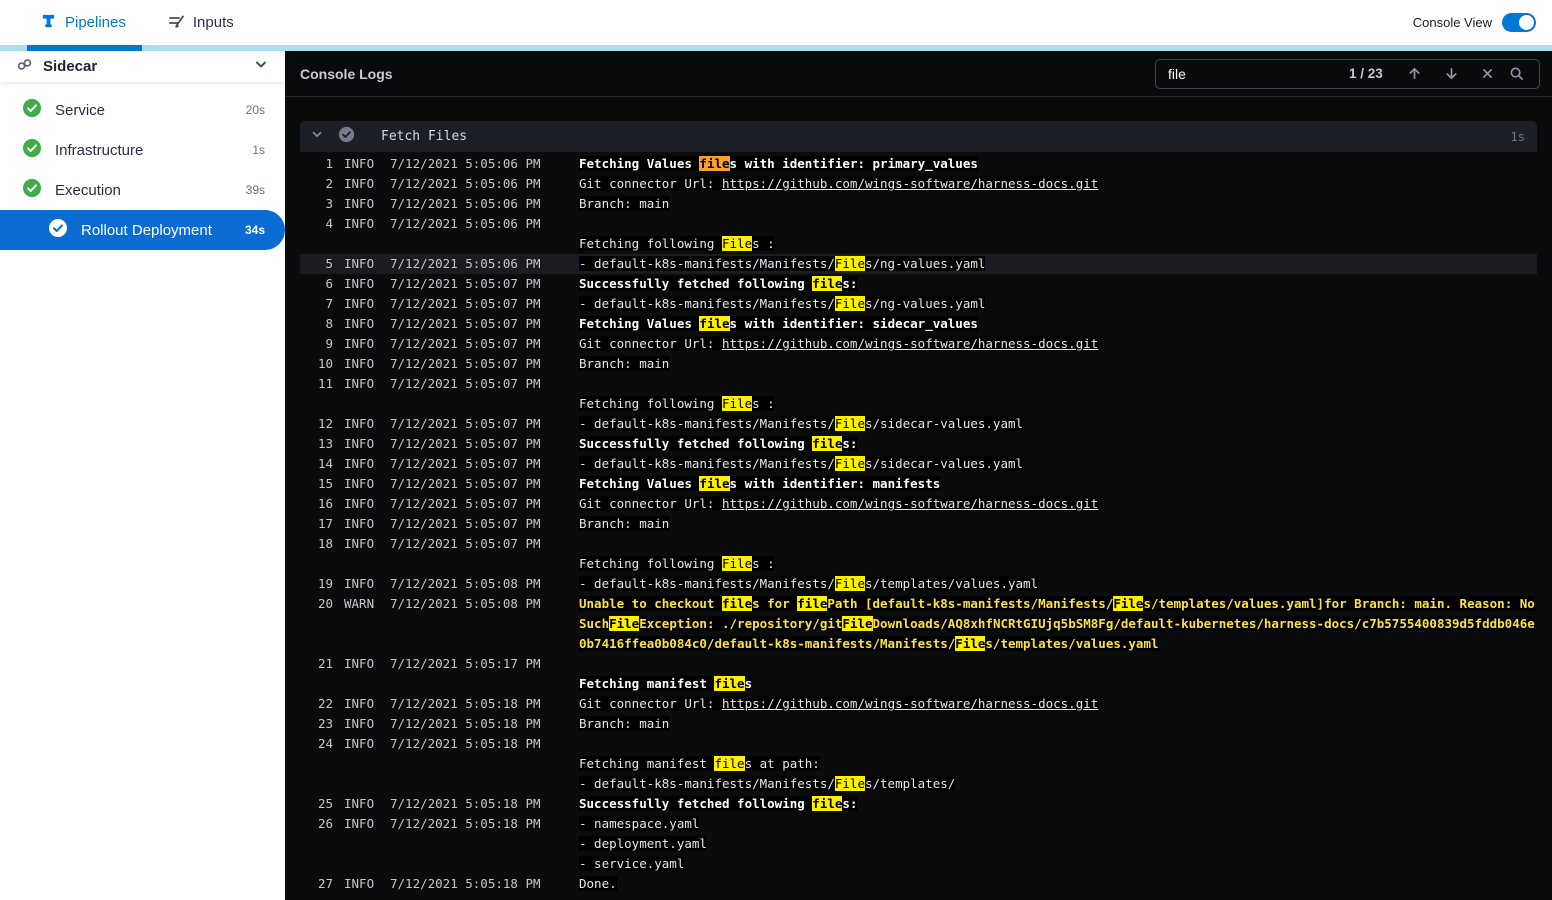  I want to click on stage-header: Sidecar, so click(142, 66).